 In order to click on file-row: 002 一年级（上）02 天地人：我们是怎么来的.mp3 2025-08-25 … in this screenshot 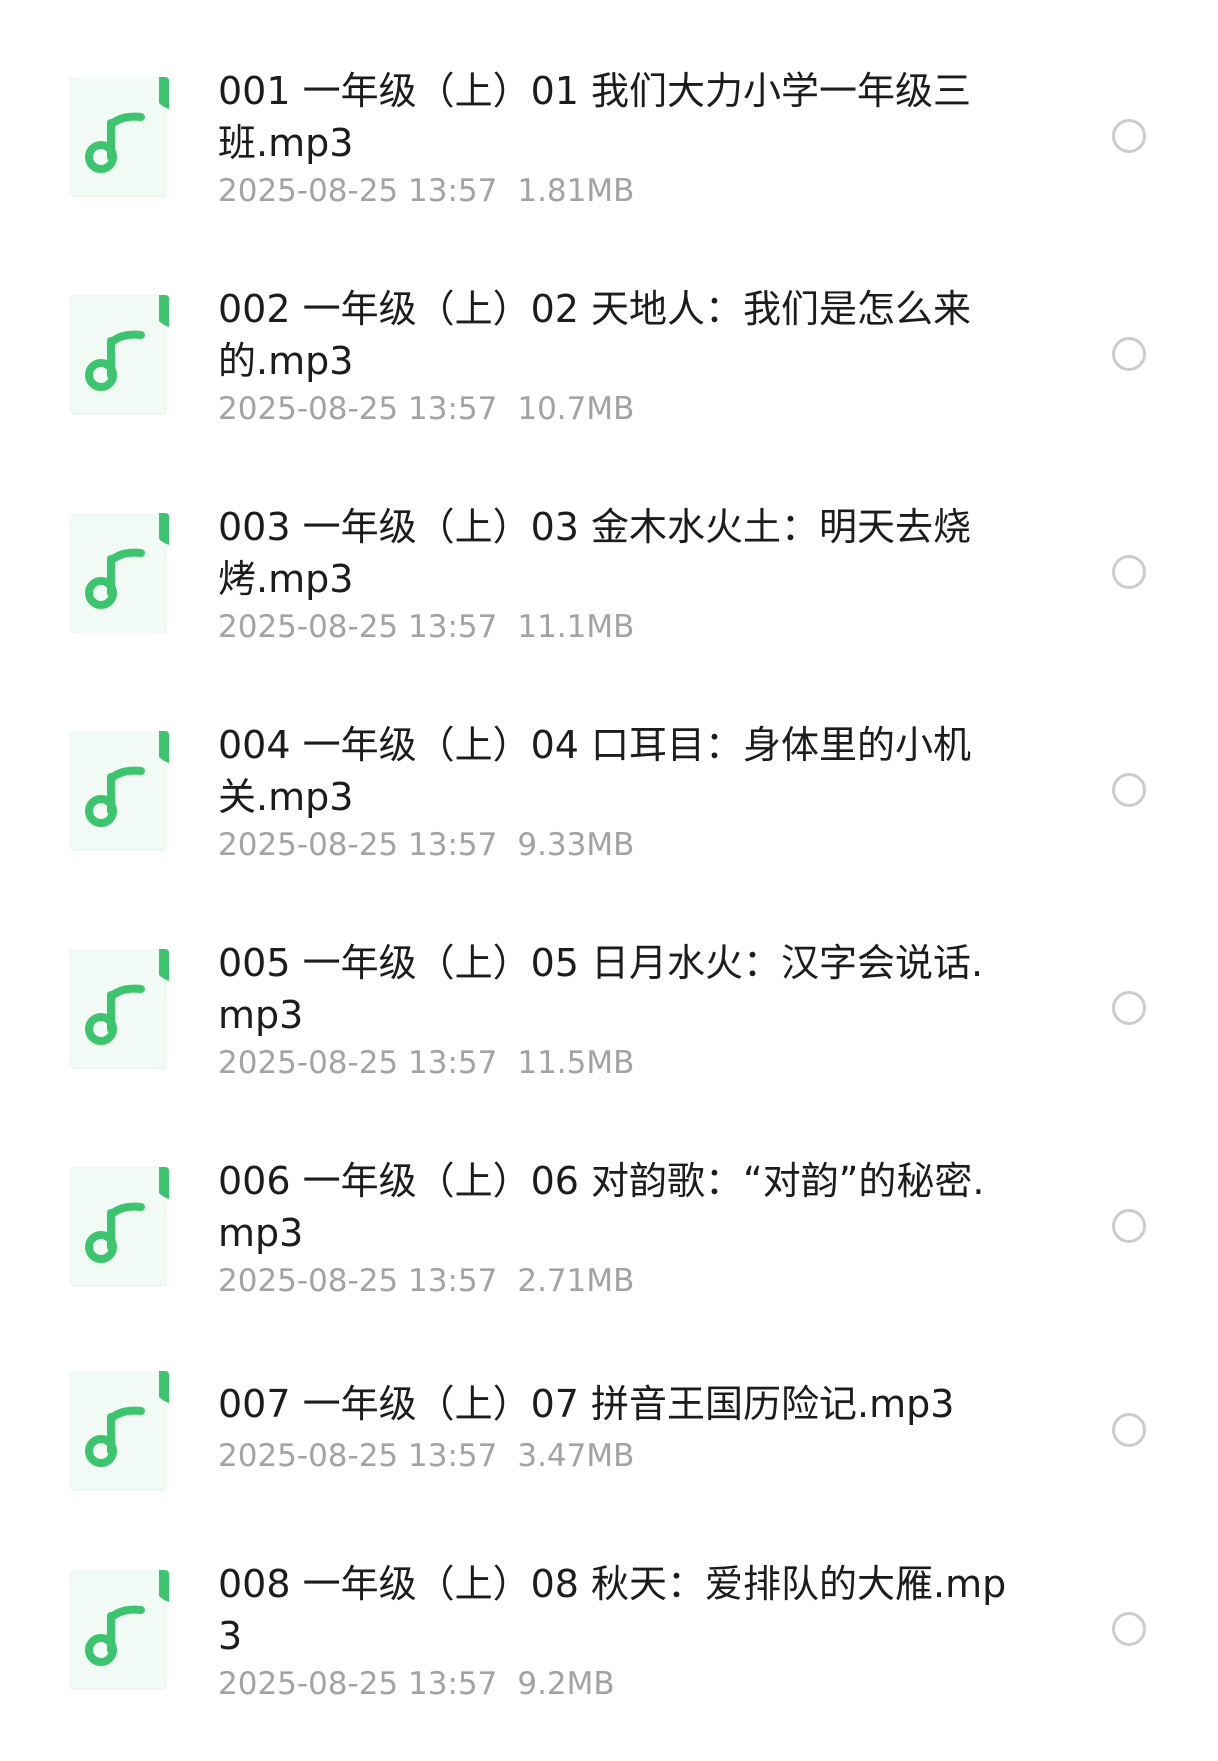, I will do `click(609, 373)`.